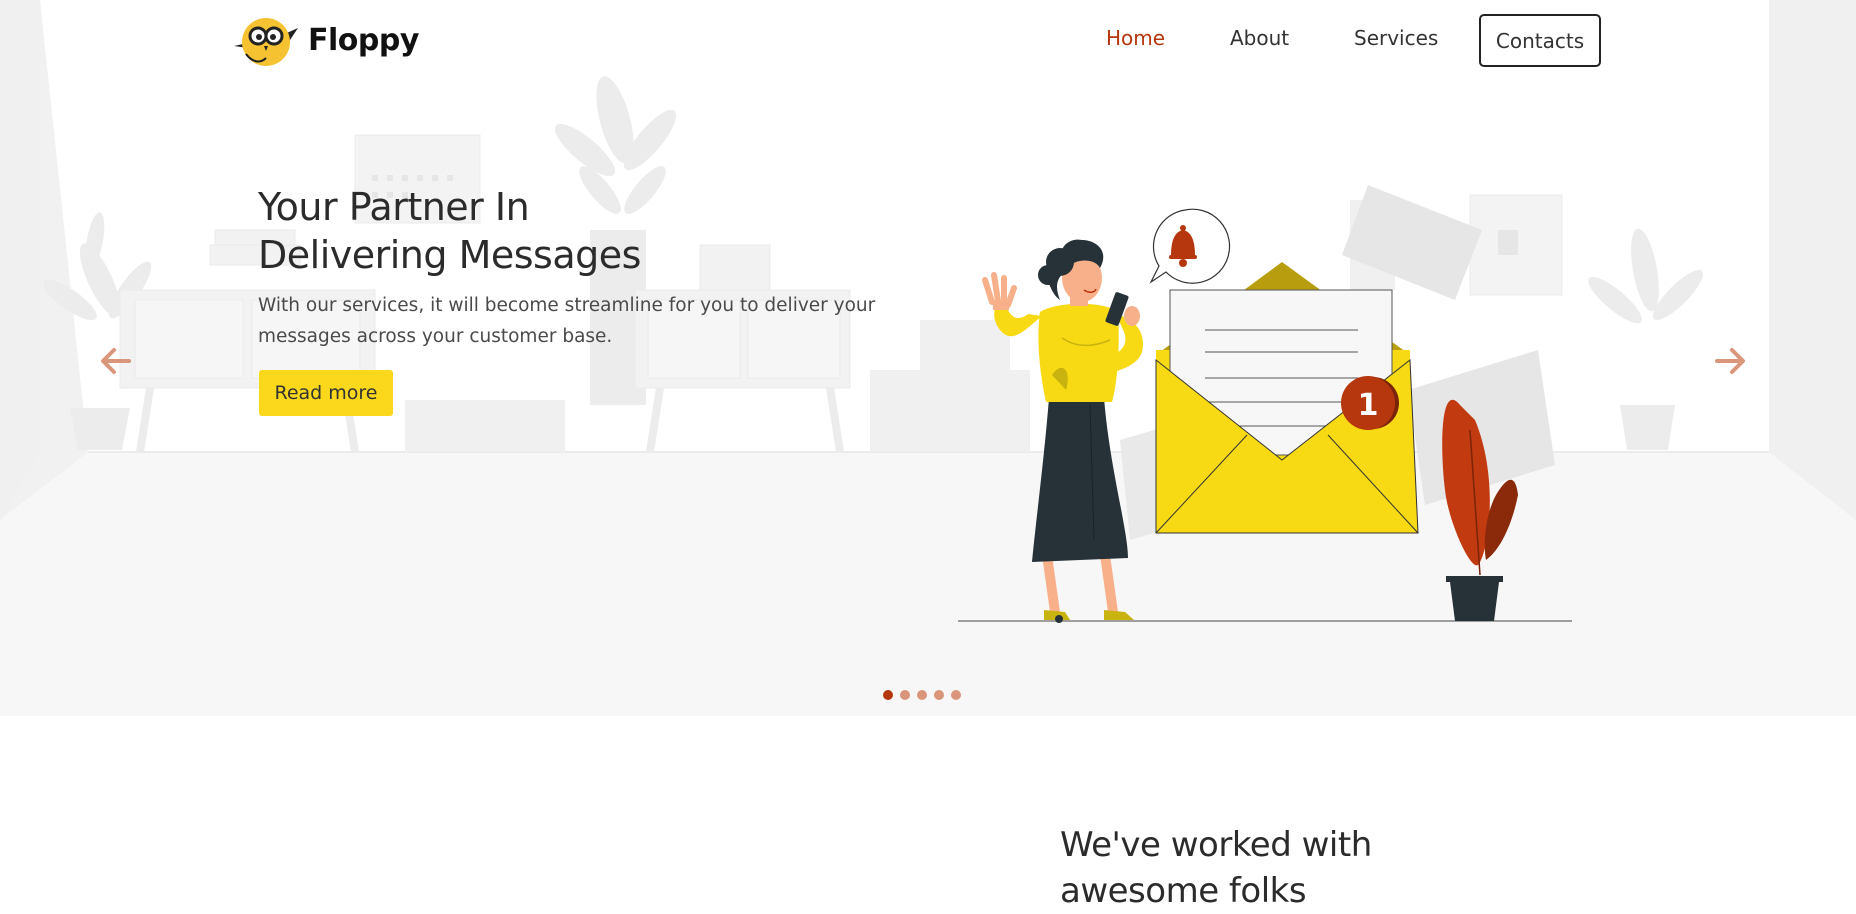 This screenshot has width=1856, height=914. Describe the element at coordinates (1396, 38) in the screenshot. I see `nav-services: Services` at that location.